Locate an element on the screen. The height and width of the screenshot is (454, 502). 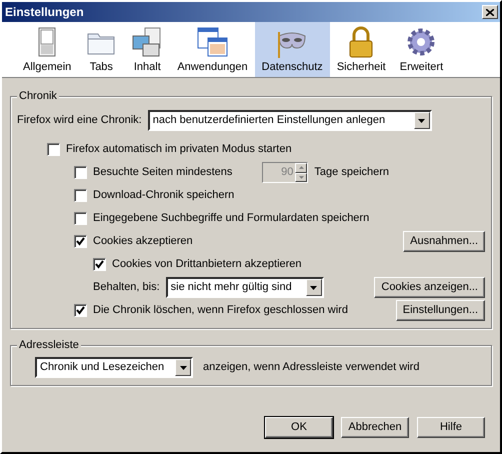
toolbar-tab: Anwendungen is located at coordinates (212, 49).